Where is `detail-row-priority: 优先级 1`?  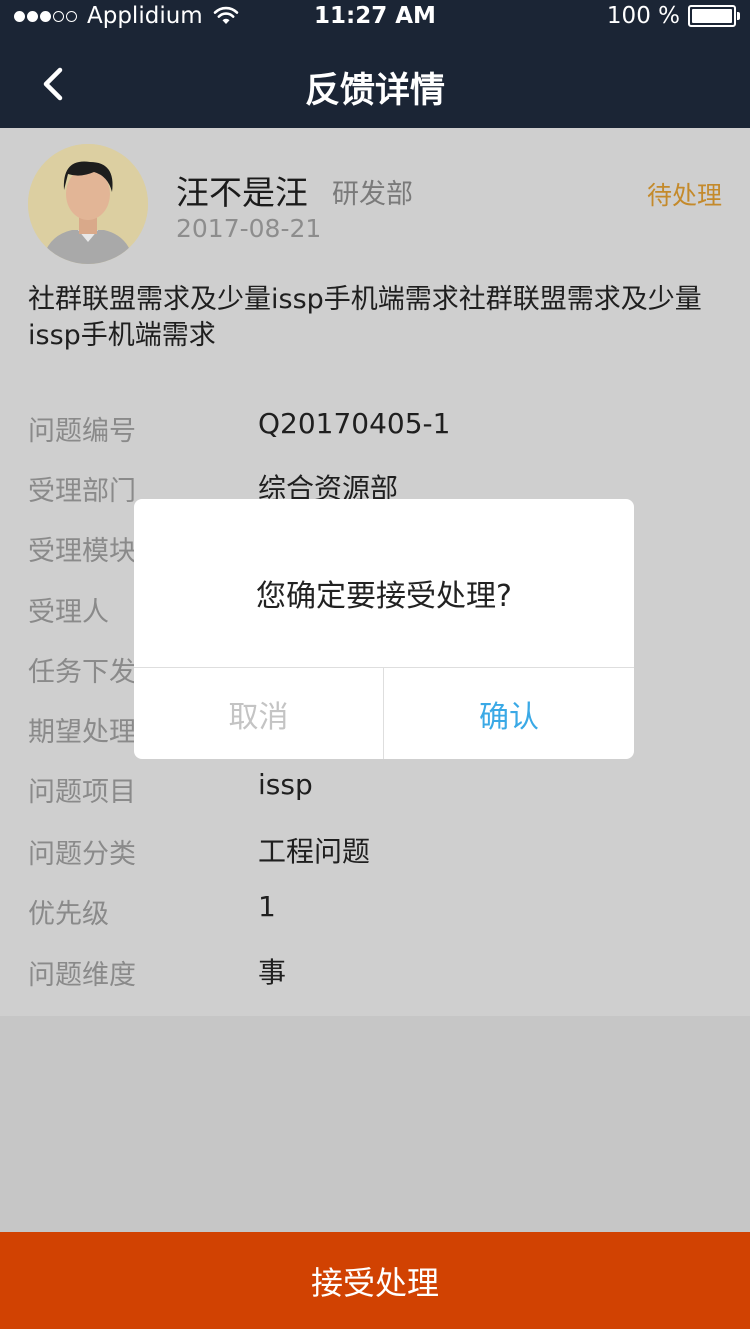
detail-row-priority: 优先级 1 is located at coordinates (375, 897).